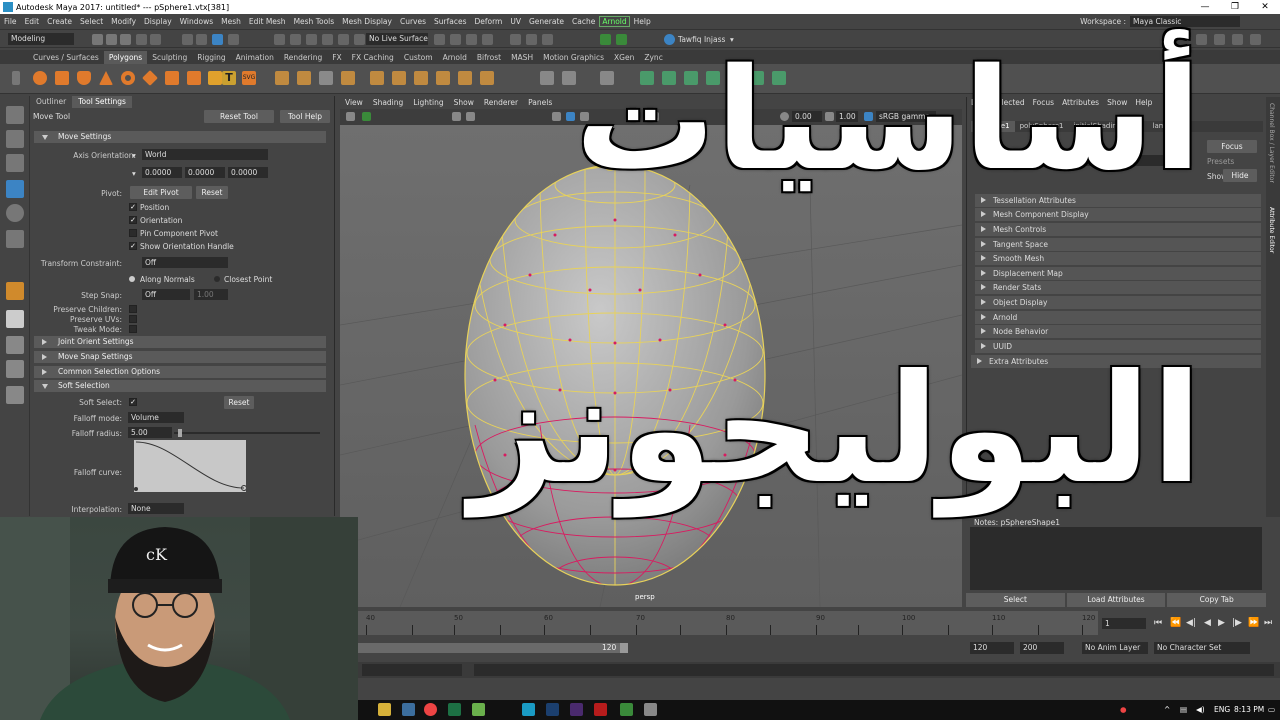  I want to click on shelf-tab-fx-caching: FX Caching, so click(373, 57).